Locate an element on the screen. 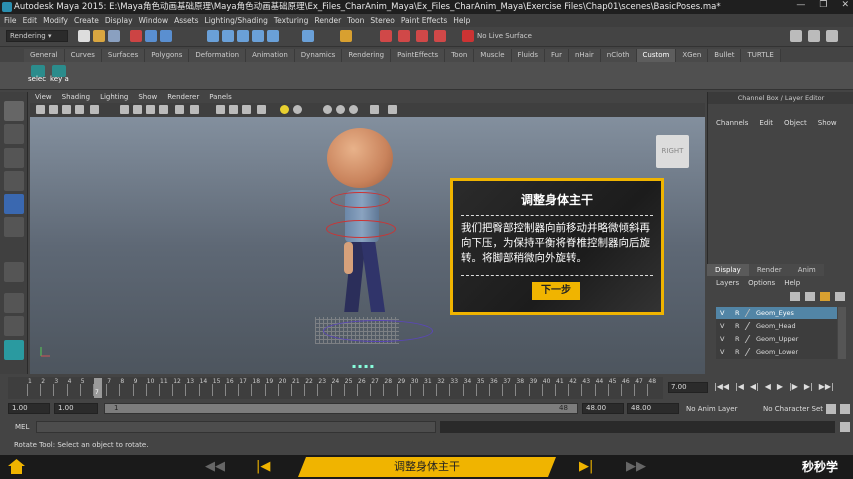 This screenshot has height=479, width=853. menu-toon: Toon is located at coordinates (358, 20).